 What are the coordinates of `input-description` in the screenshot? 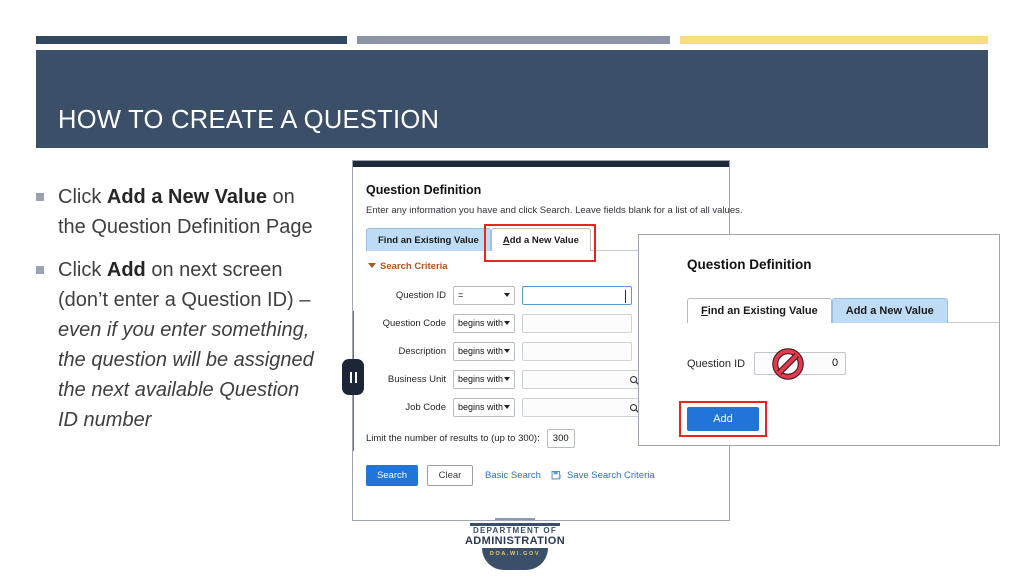 It's located at (577, 351).